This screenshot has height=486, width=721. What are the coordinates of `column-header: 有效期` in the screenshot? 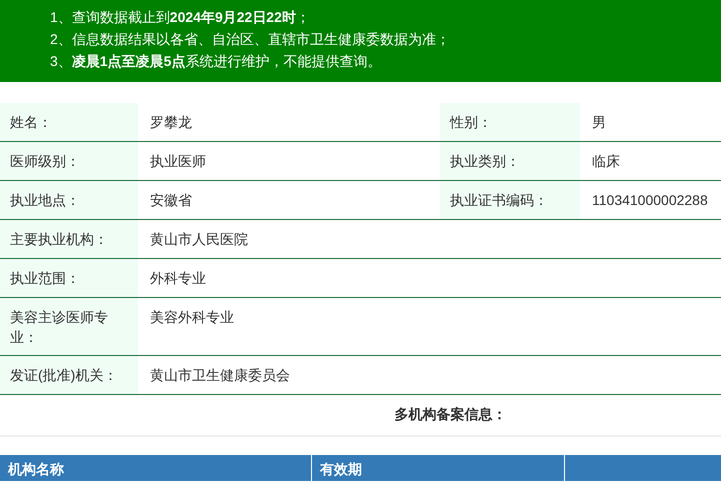 It's located at (438, 468).